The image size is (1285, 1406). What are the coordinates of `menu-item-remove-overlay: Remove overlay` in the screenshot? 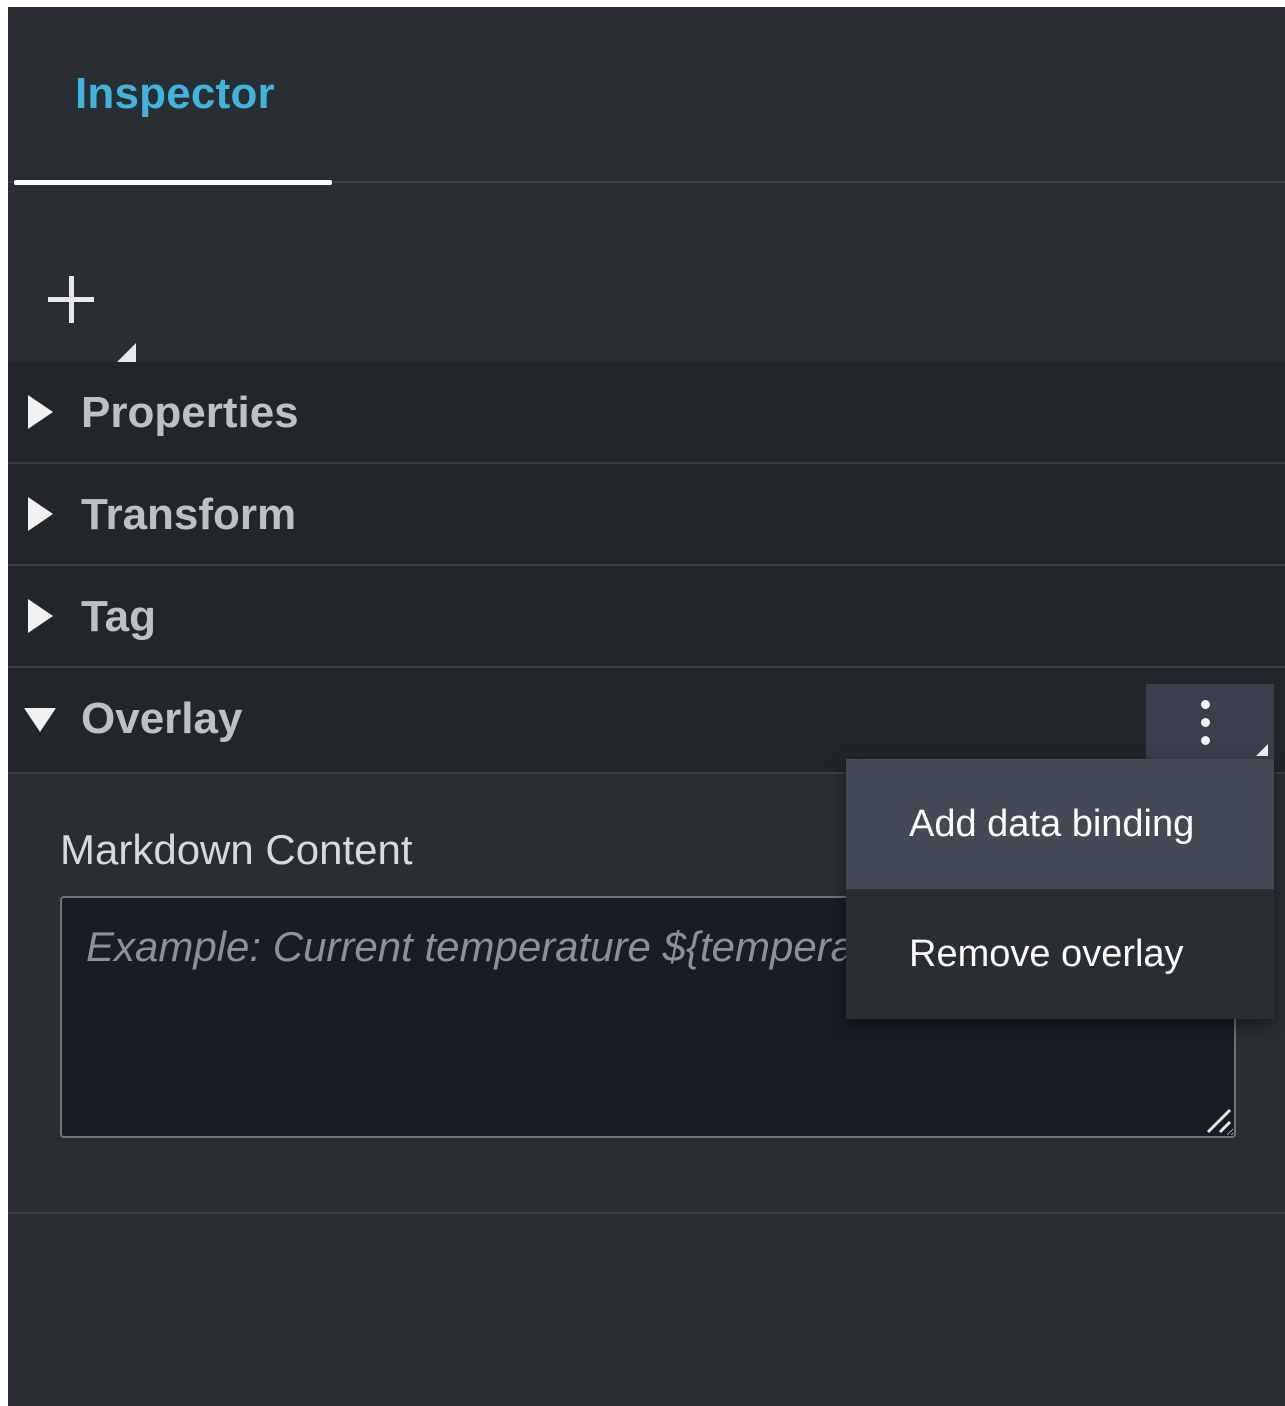 It's located at (1060, 954).